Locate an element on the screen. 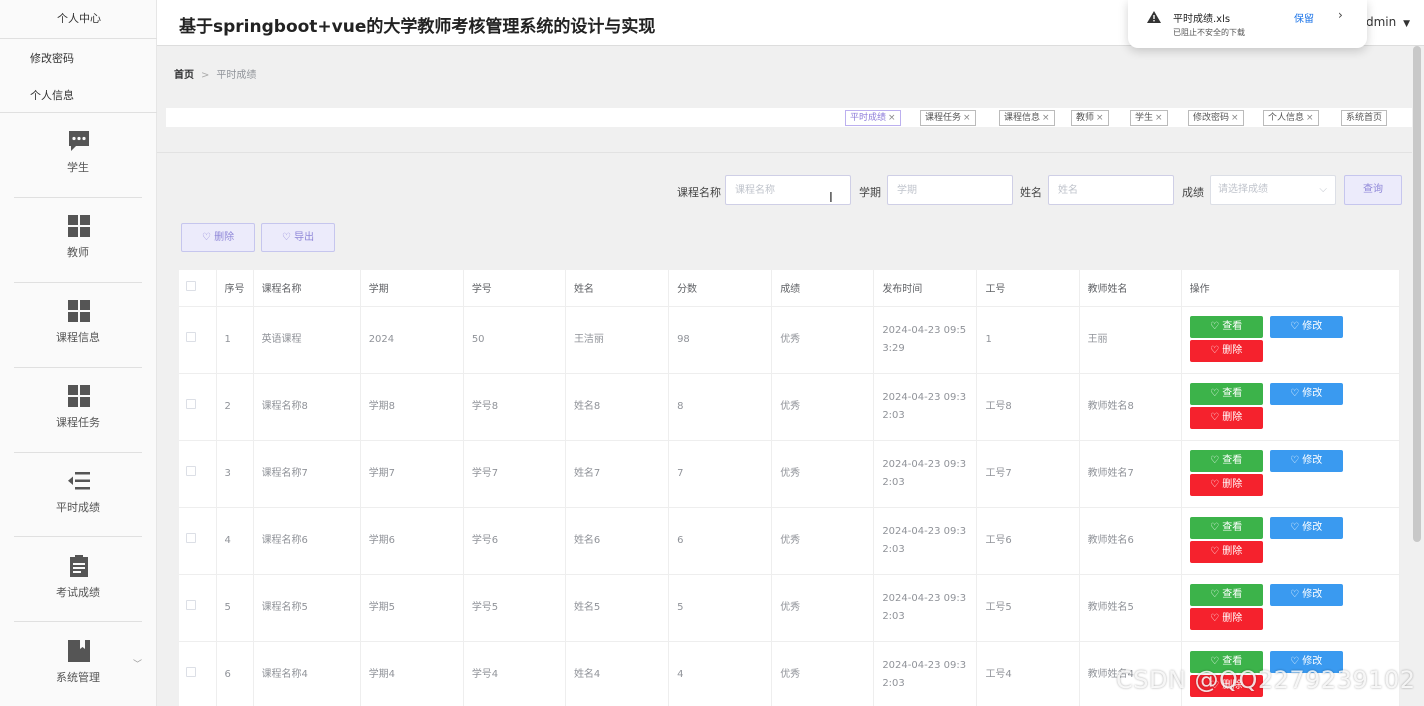 The image size is (1424, 706). sidebar-item-teachers: 教师 is located at coordinates (78, 240).